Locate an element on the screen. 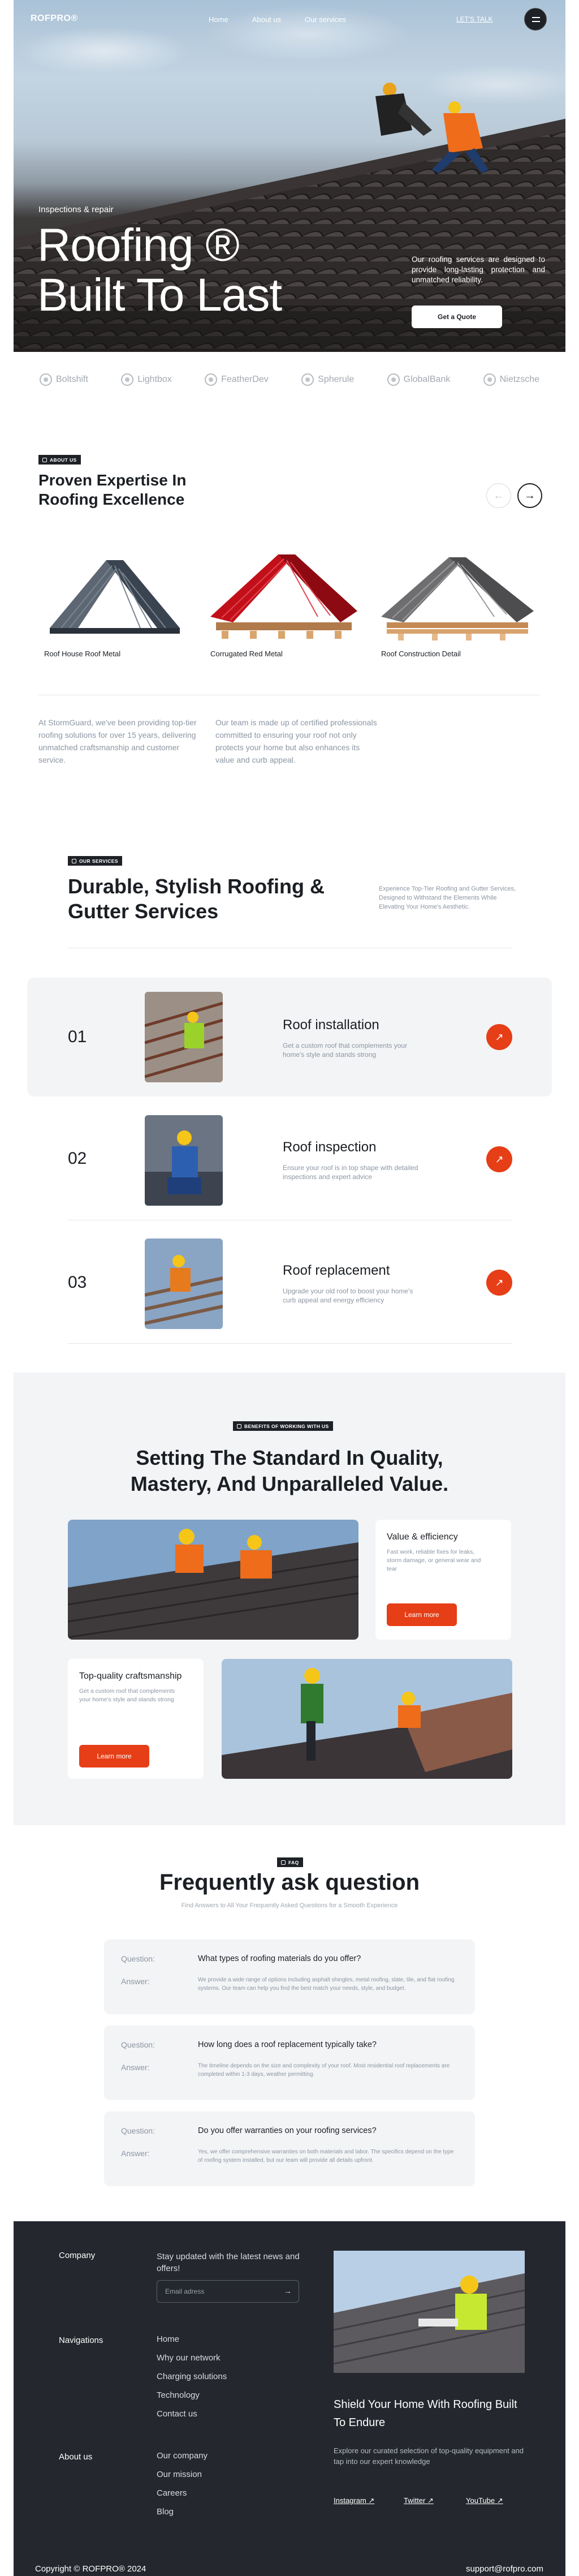  footer-link-mission: Our mission is located at coordinates (179, 2474).